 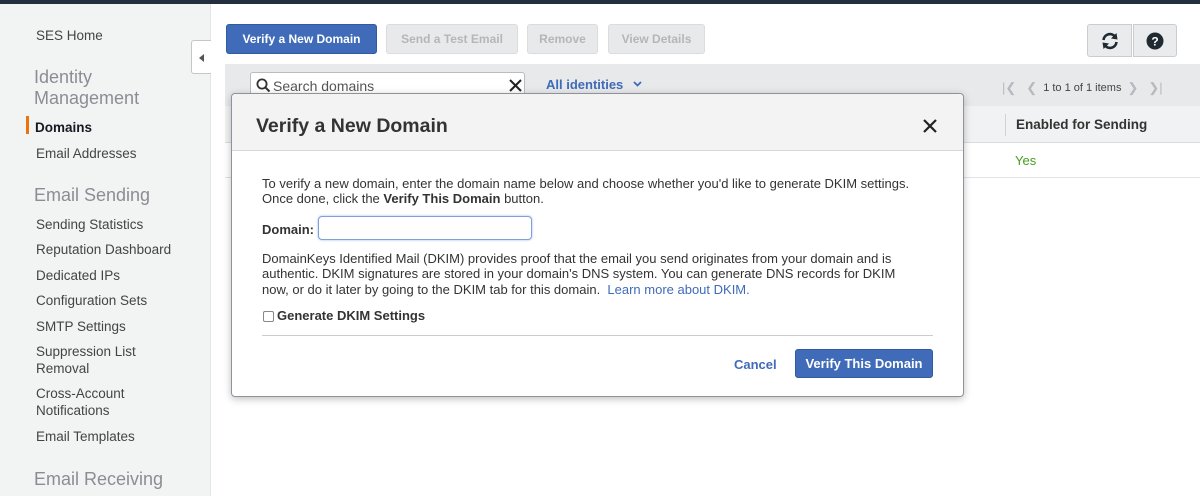 I want to click on sidebar-item-reputation-dashboard: Reputation Dashboard, so click(x=103, y=249).